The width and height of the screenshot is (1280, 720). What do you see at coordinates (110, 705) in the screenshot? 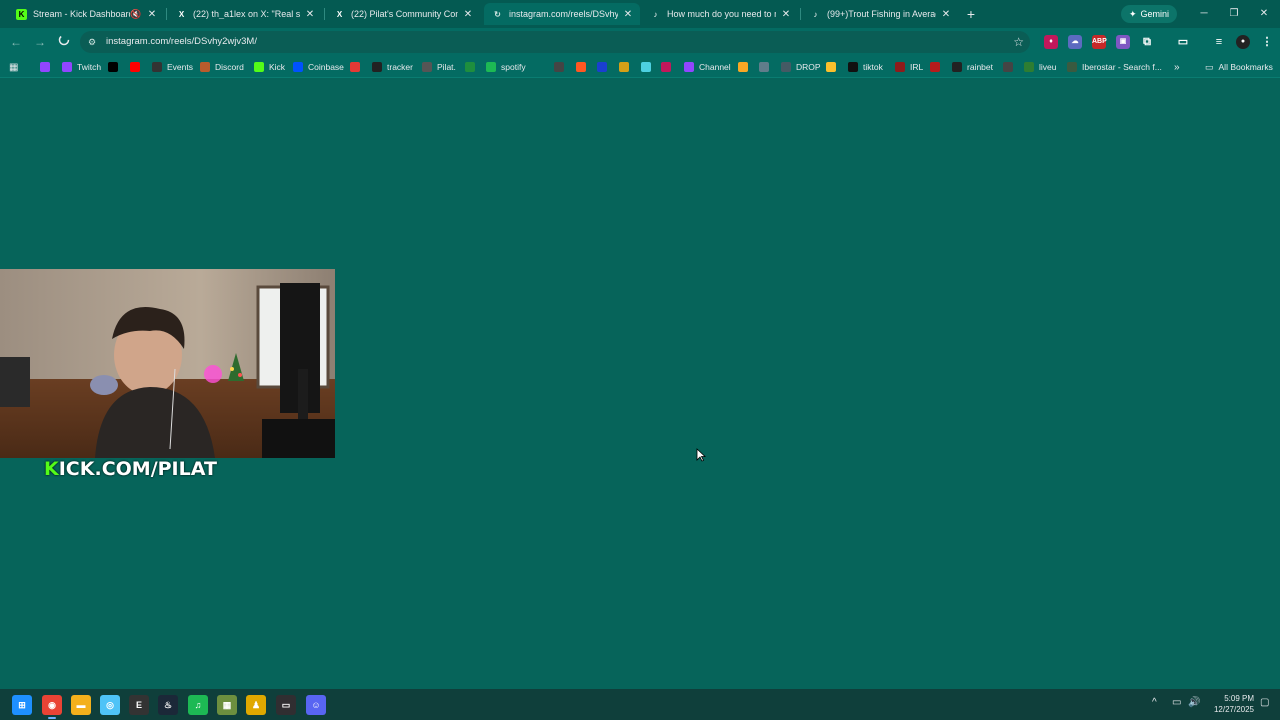
I see `browser-icon: ◎` at bounding box center [110, 705].